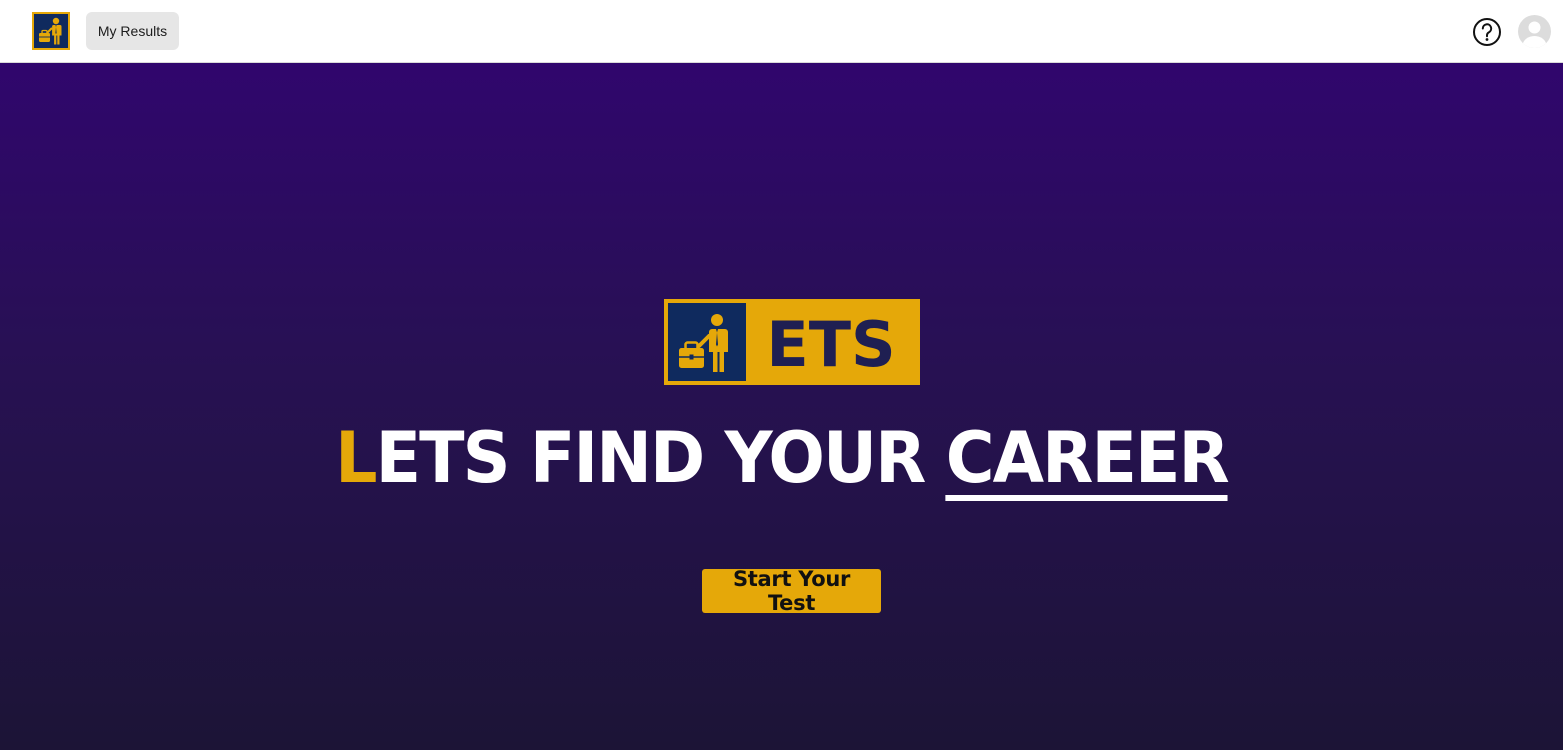  I want to click on ets-logo-text: ETS, so click(830, 344).